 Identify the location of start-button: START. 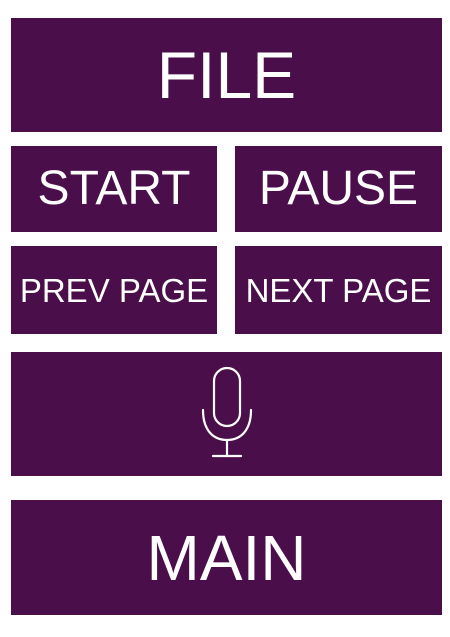
(114, 189).